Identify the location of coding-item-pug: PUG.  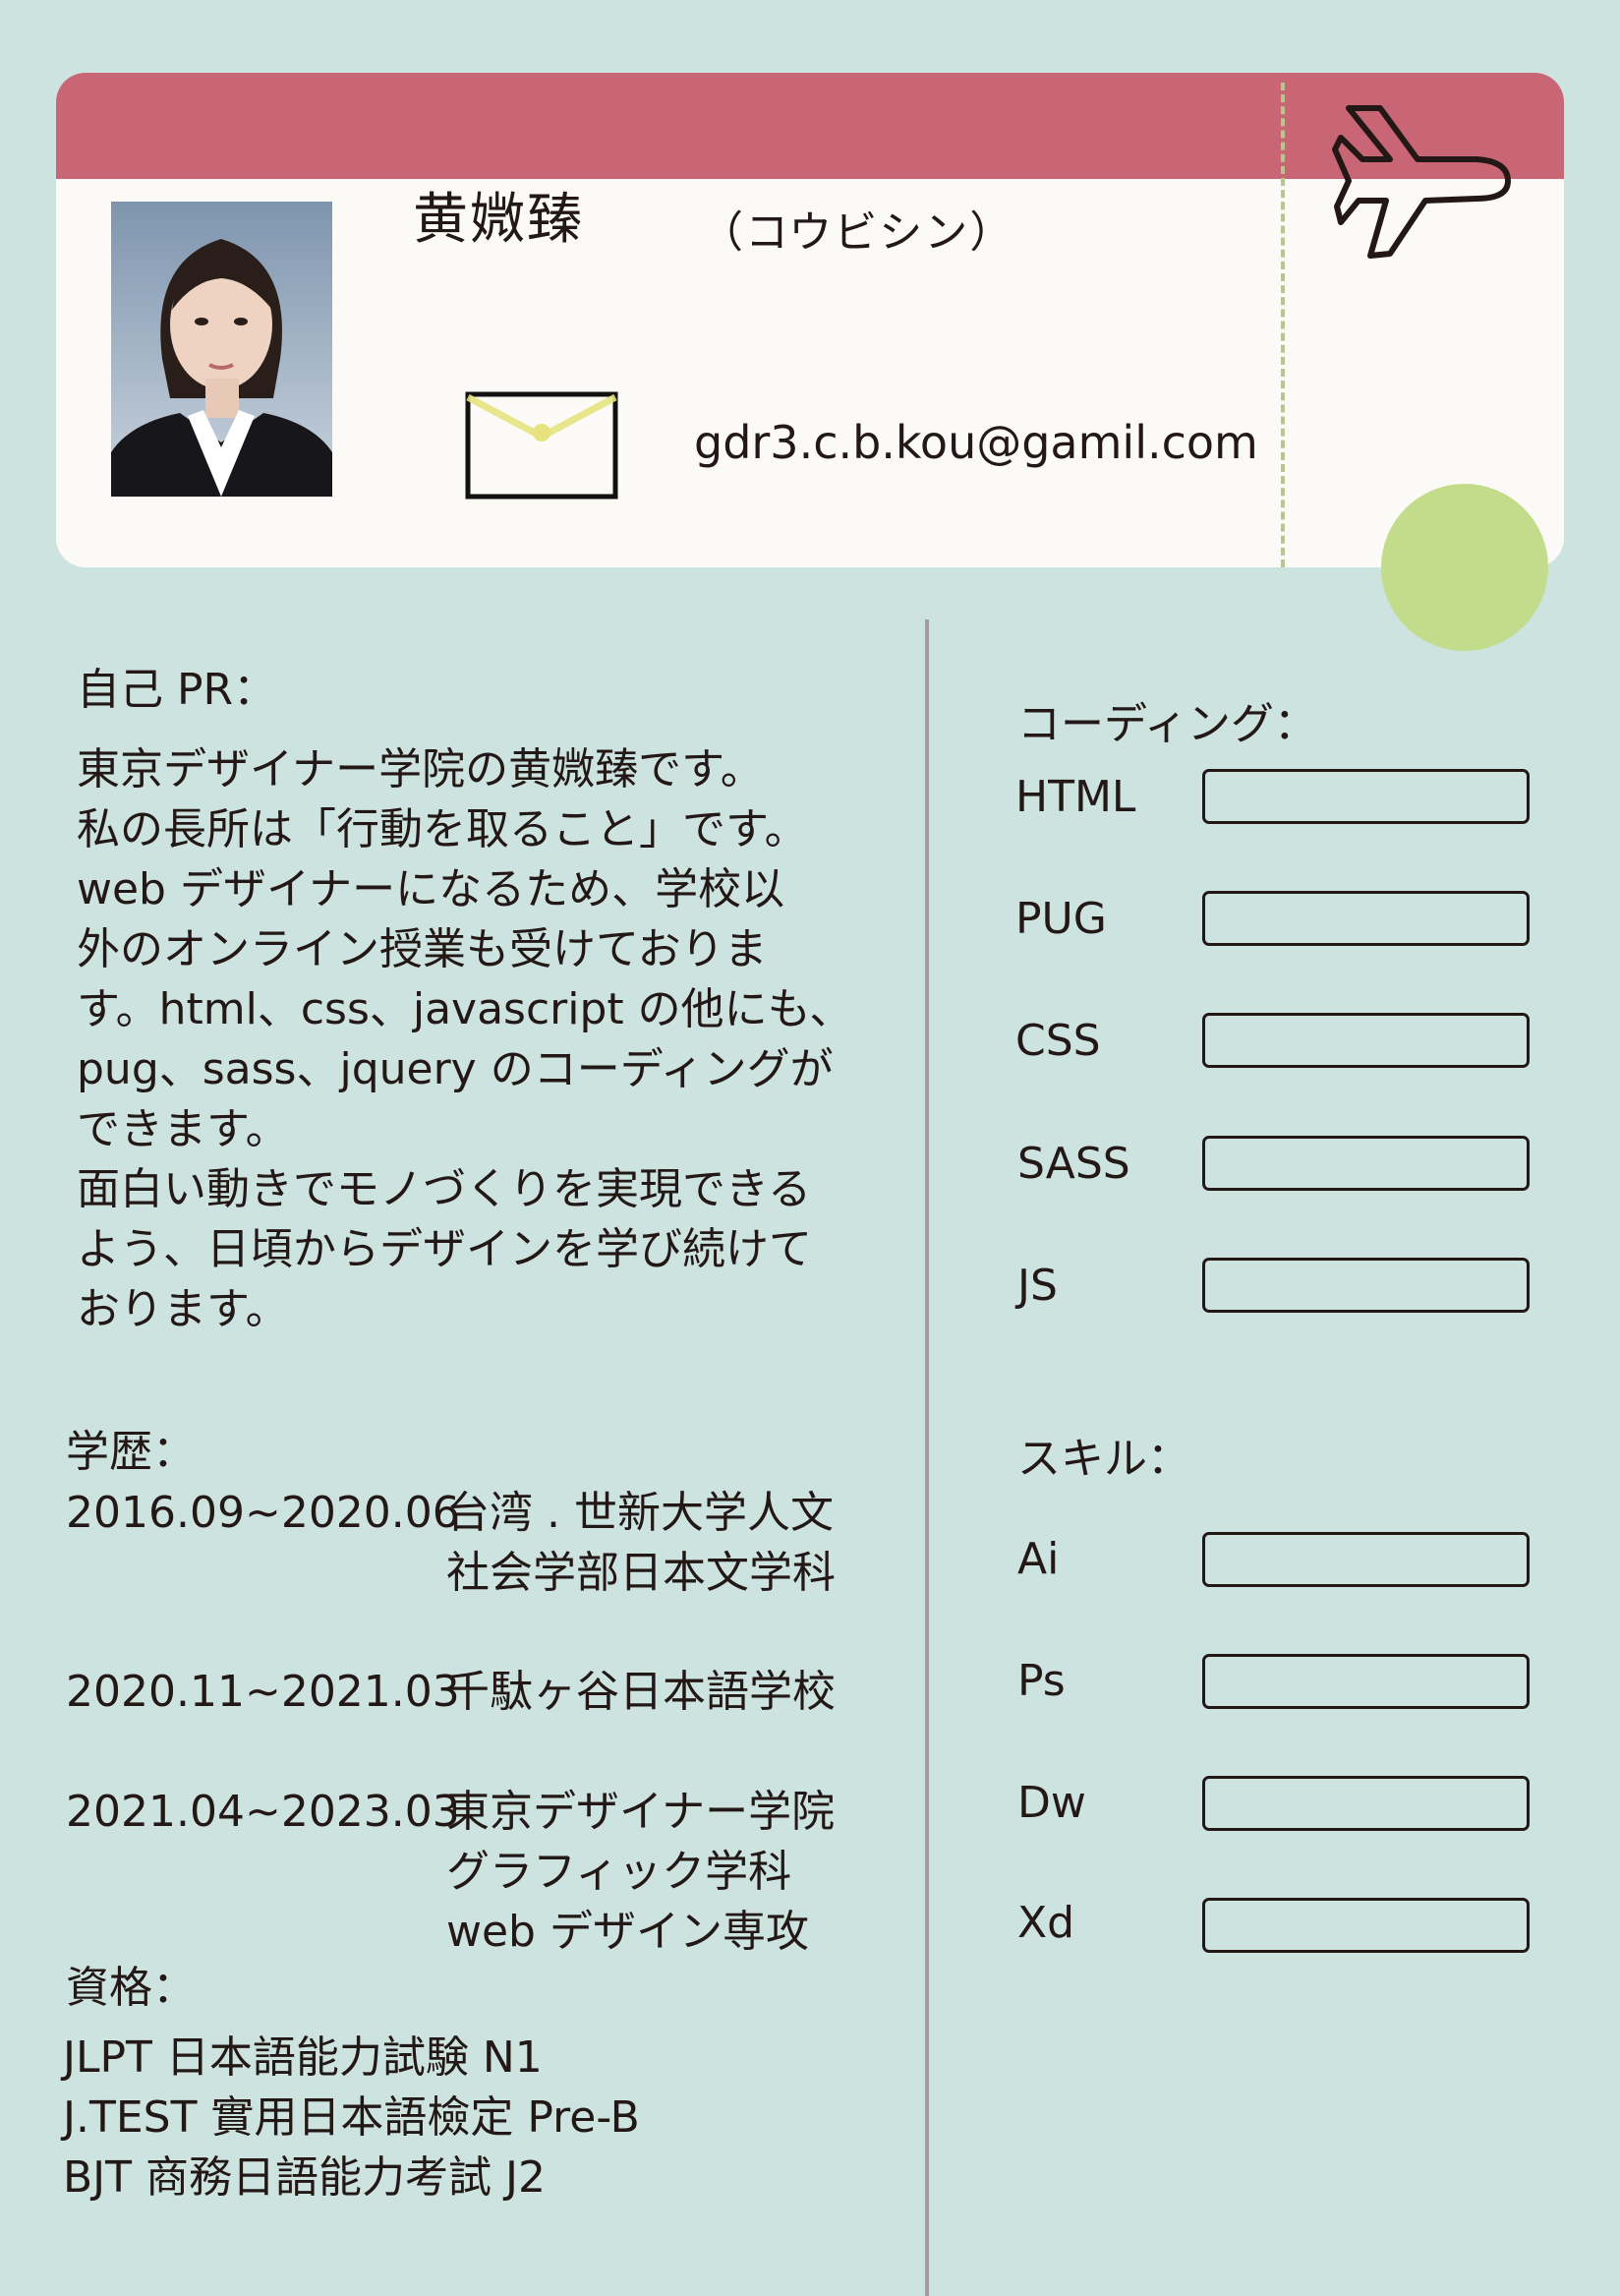
(1061, 919).